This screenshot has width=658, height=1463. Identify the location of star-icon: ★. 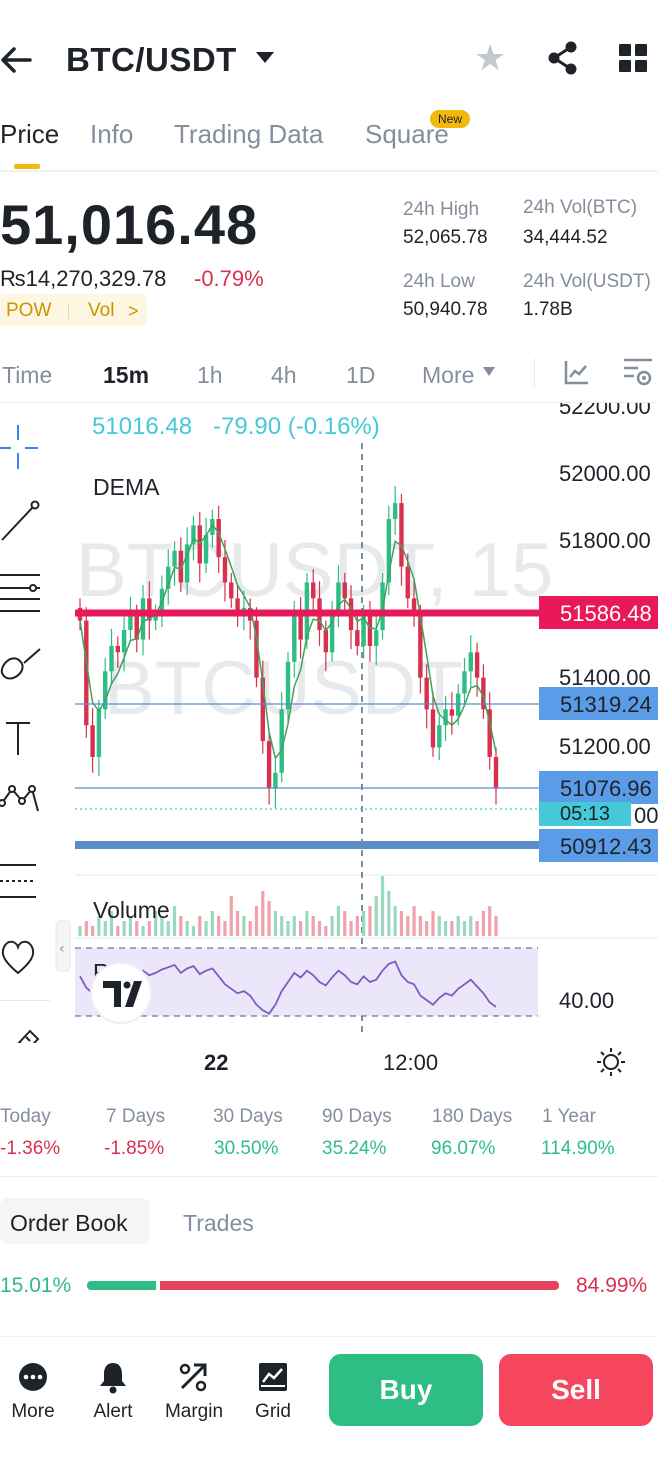
(490, 58).